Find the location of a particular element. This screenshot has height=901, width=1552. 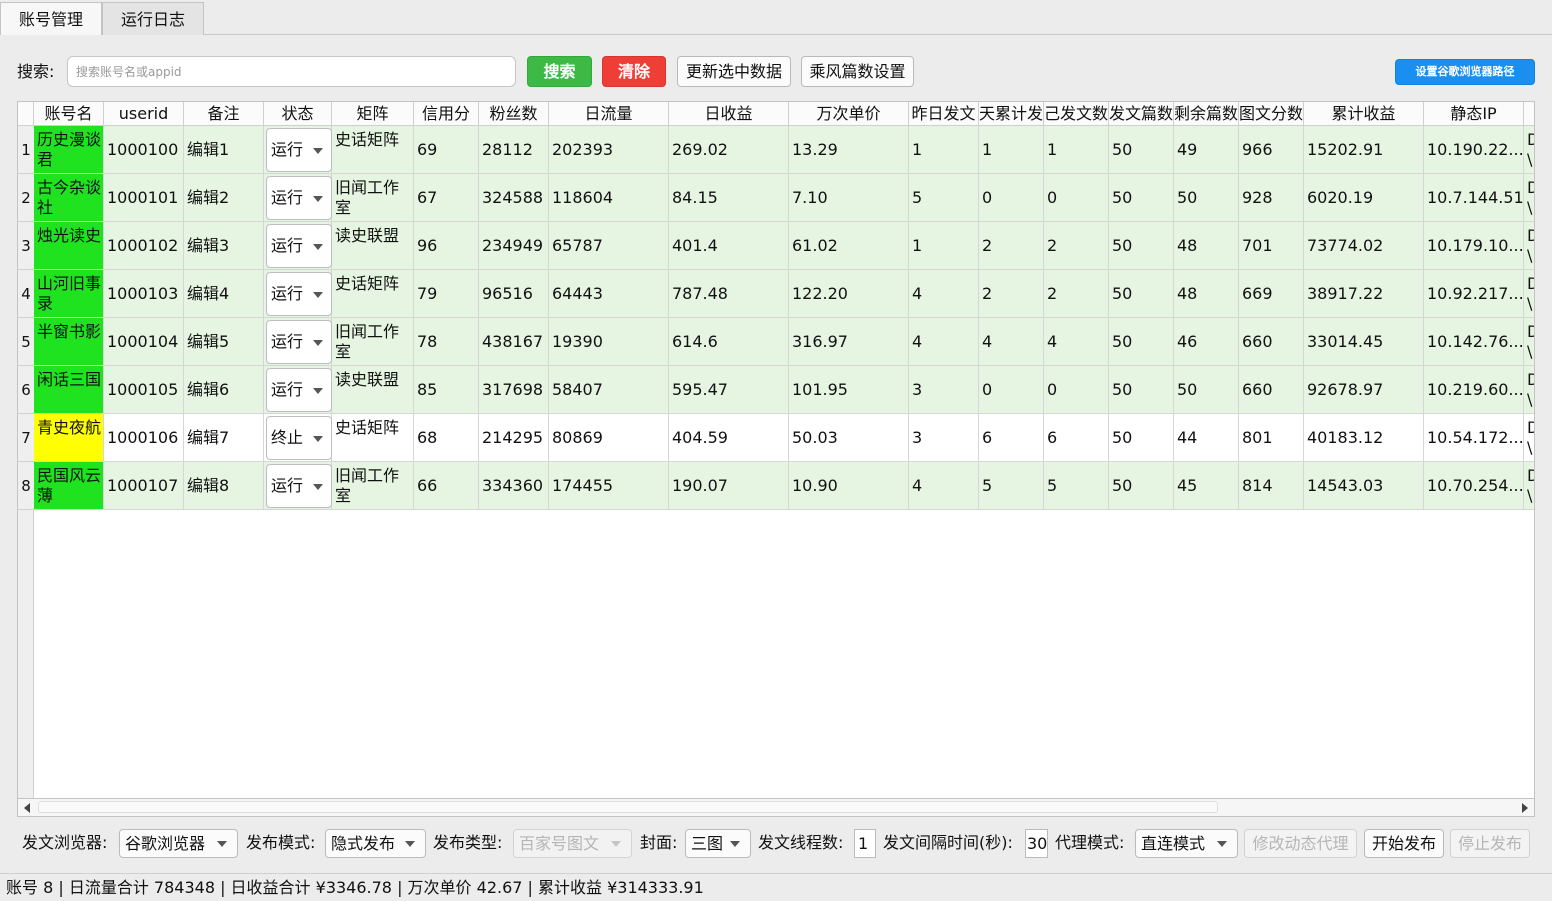

cell-traffic: 58407 is located at coordinates (609, 390).